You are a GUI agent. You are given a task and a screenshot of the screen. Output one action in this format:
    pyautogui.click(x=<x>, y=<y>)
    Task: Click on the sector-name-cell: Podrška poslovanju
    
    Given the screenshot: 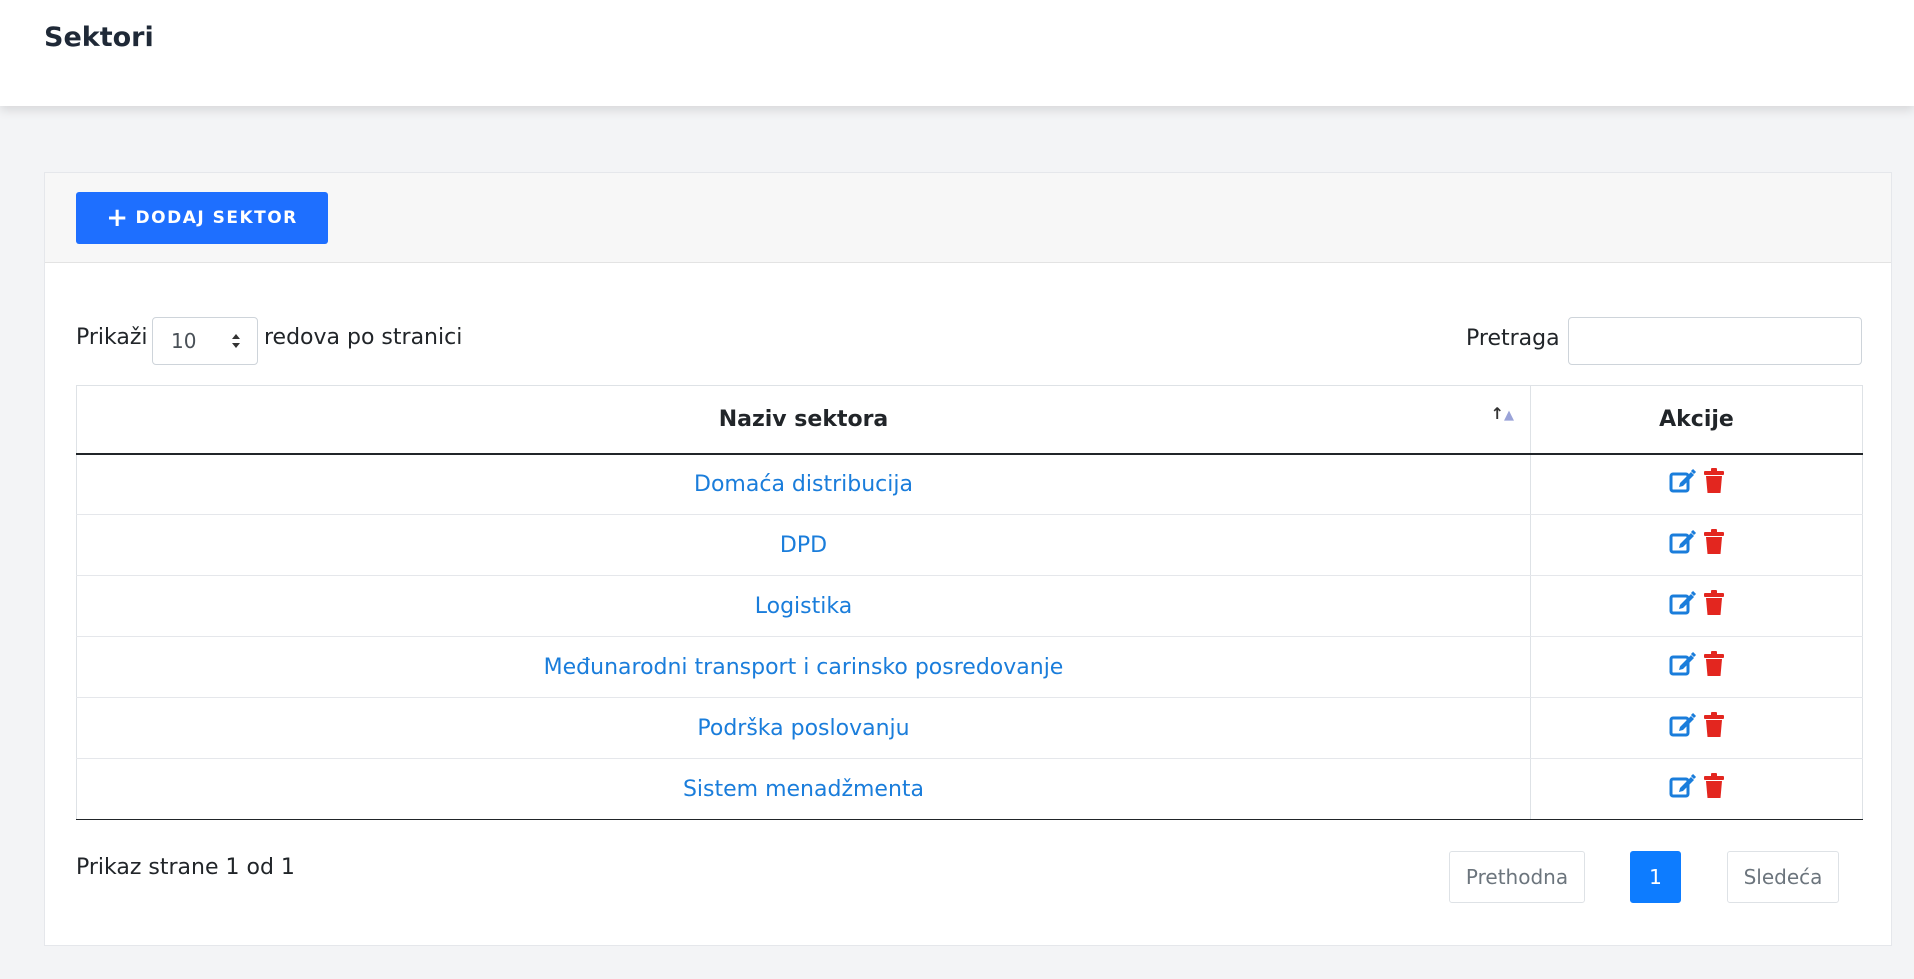 What is the action you would take?
    pyautogui.click(x=803, y=728)
    